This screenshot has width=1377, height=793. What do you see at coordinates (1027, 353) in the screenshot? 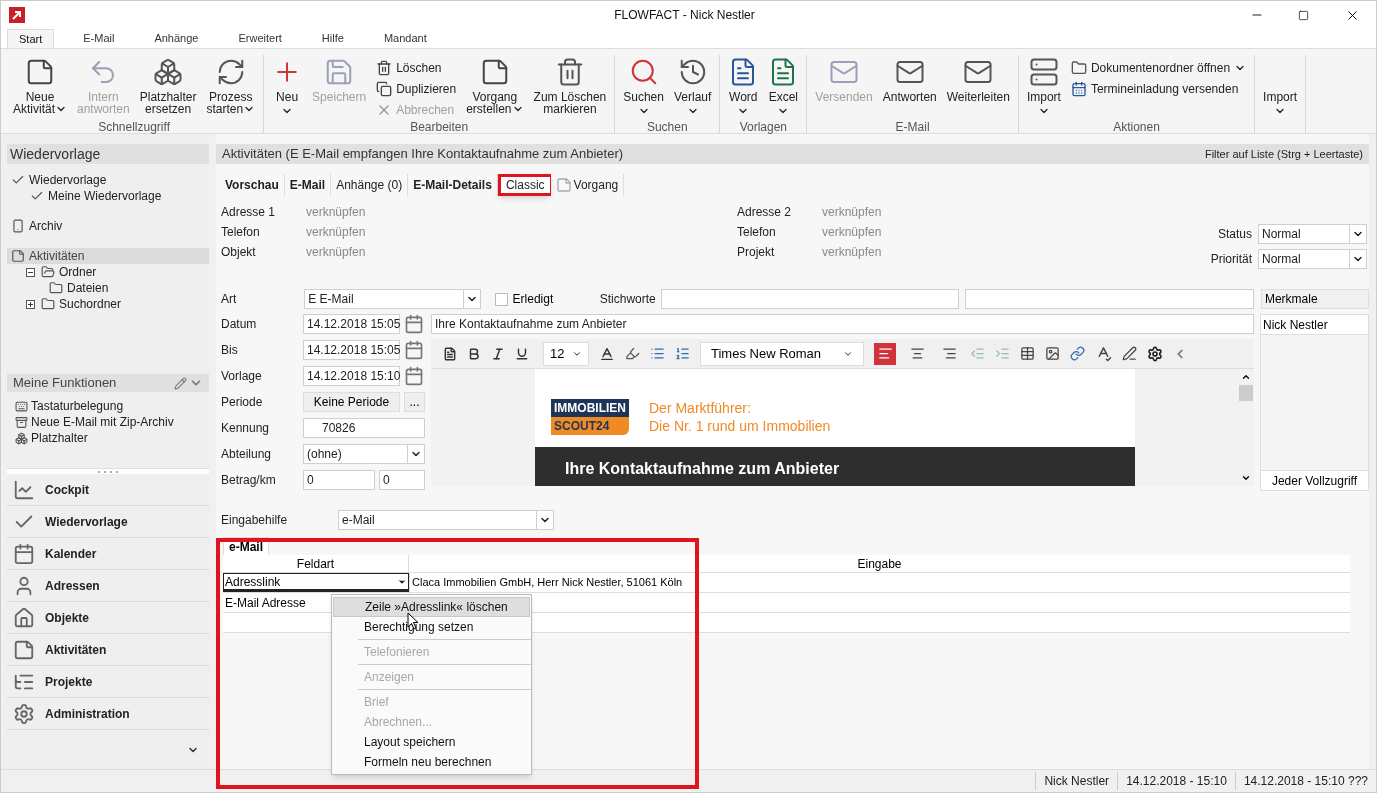
I see `table-icon` at bounding box center [1027, 353].